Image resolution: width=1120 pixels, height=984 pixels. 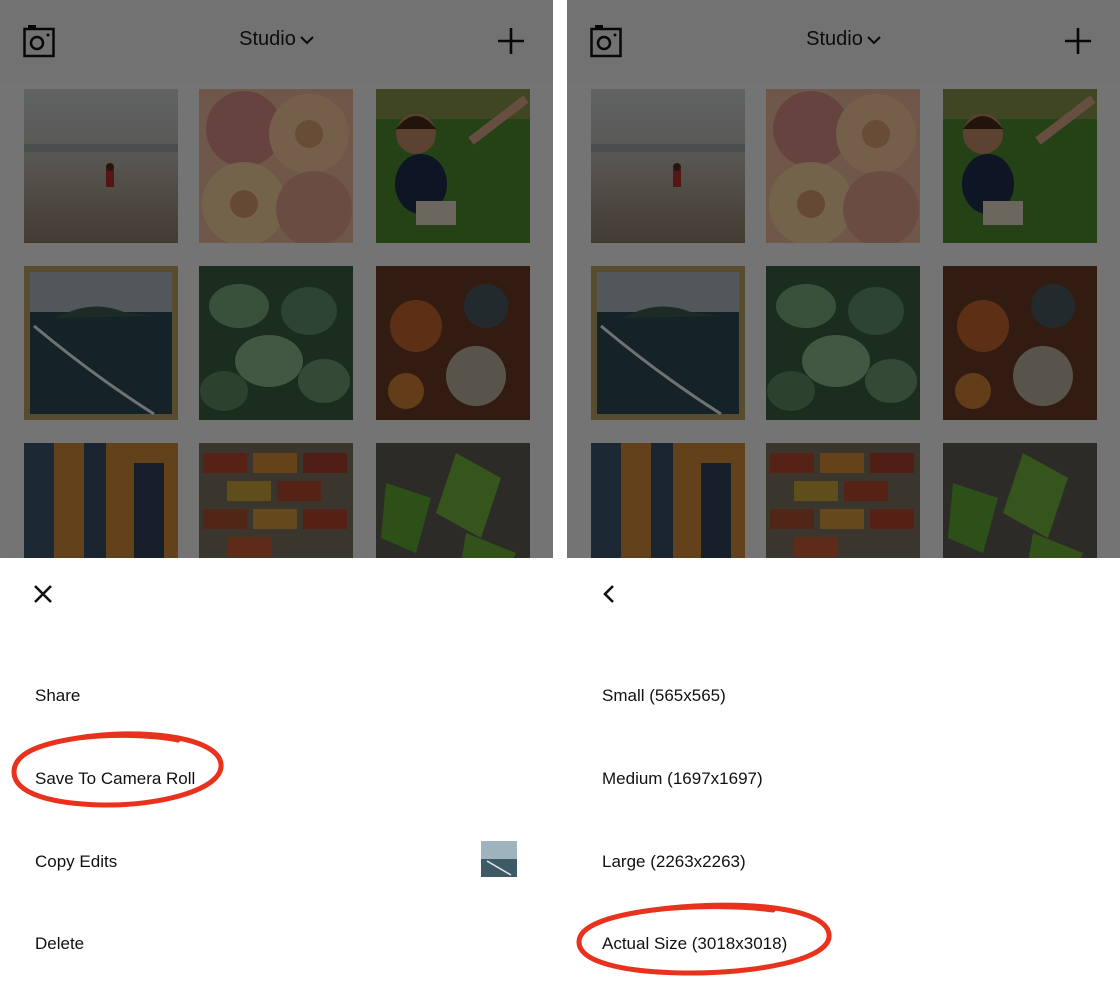 I want to click on size-option-actual-size: Actual Size (3018x3018), so click(x=694, y=944).